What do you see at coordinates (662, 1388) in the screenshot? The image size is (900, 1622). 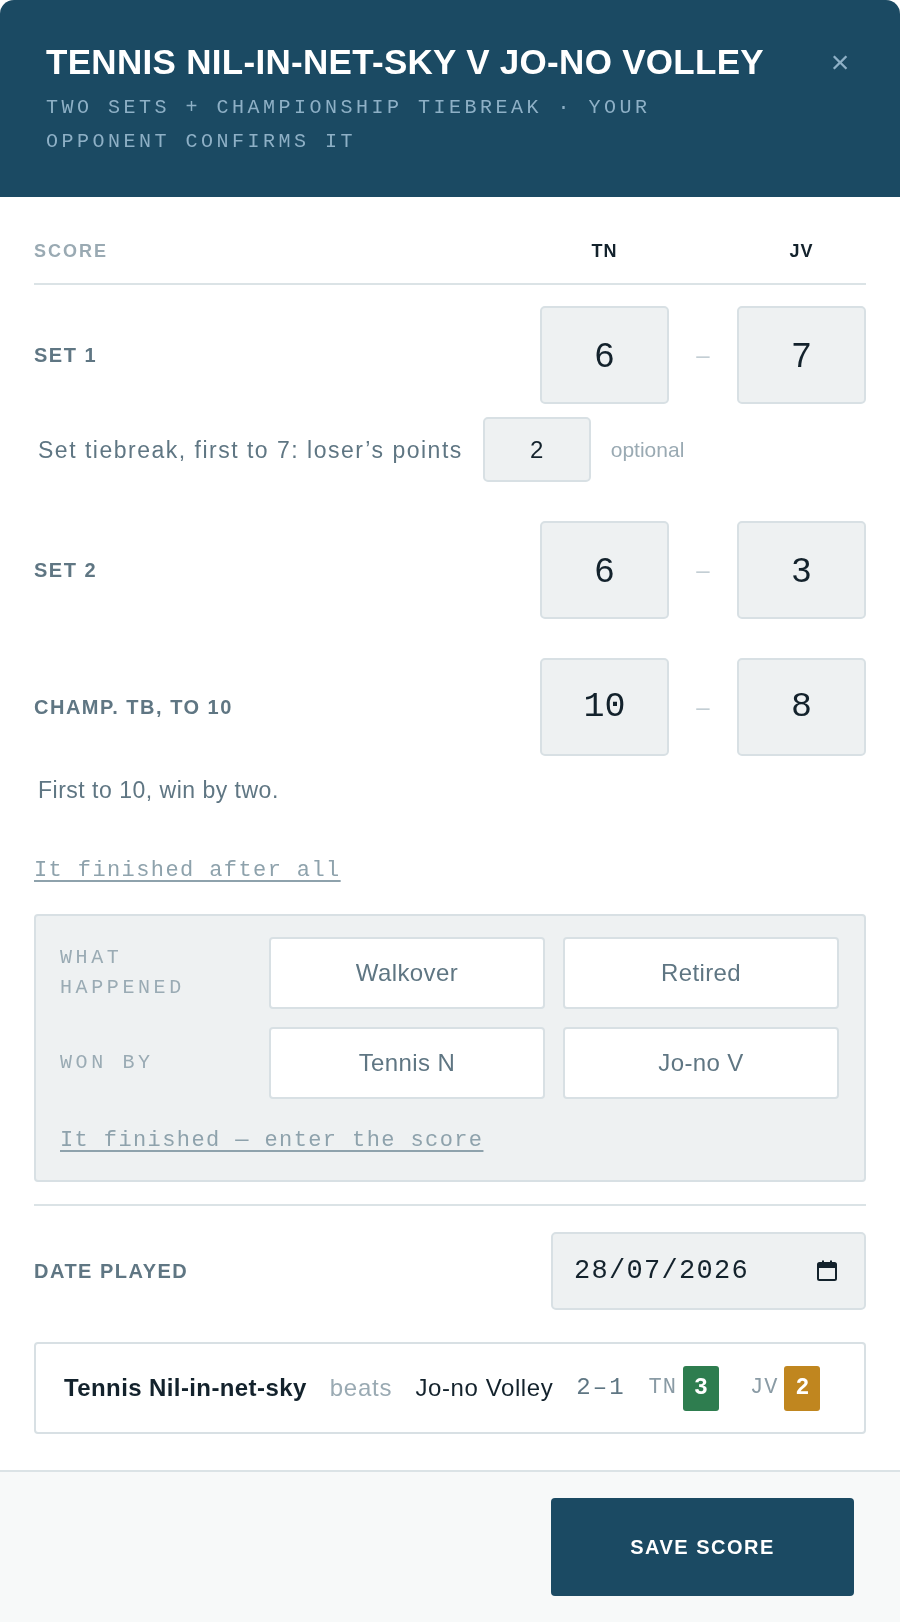 I see `player-code: TN` at bounding box center [662, 1388].